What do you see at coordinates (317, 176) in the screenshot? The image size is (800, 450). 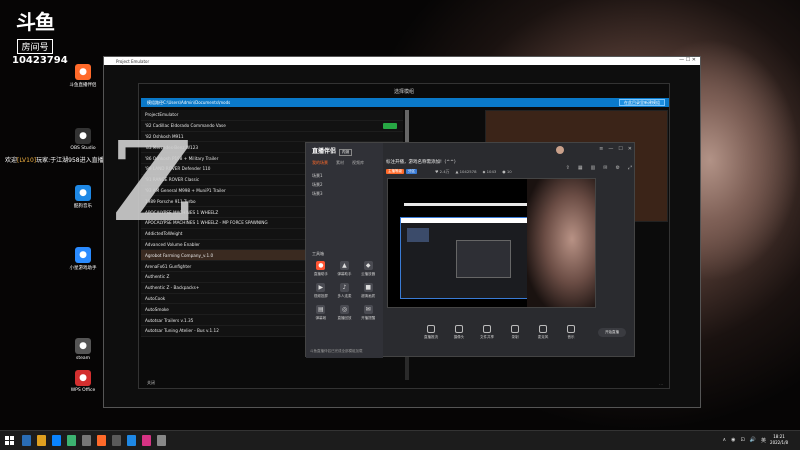 I see `scene-item: 场景1` at bounding box center [317, 176].